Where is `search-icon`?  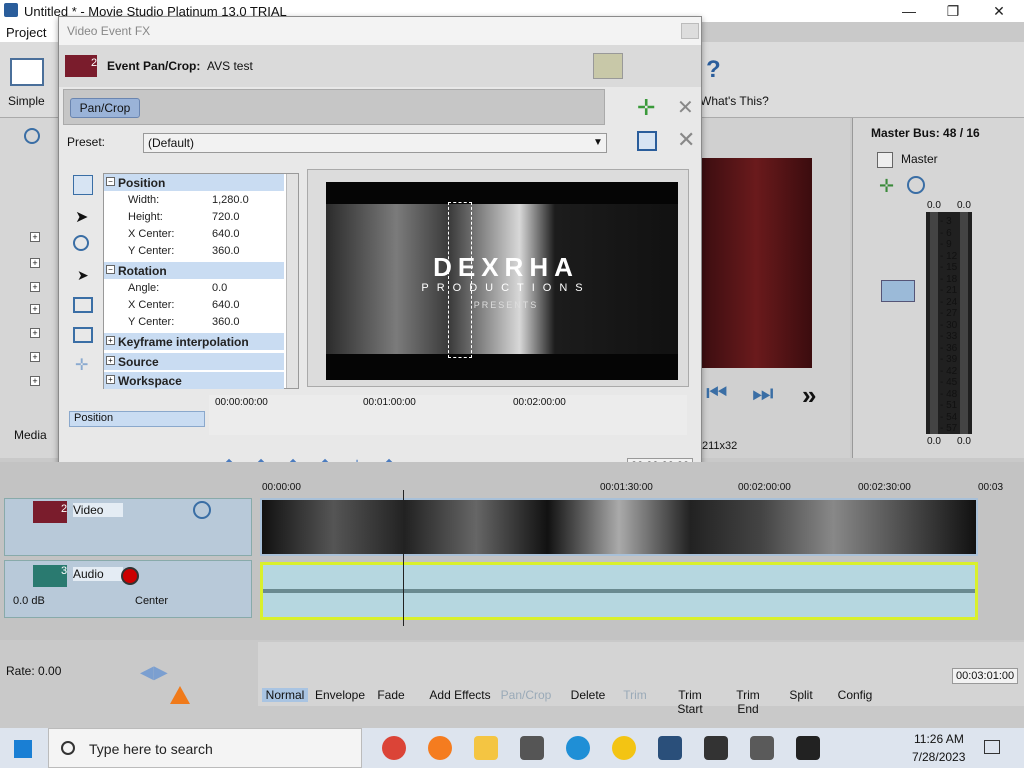 search-icon is located at coordinates (32, 136).